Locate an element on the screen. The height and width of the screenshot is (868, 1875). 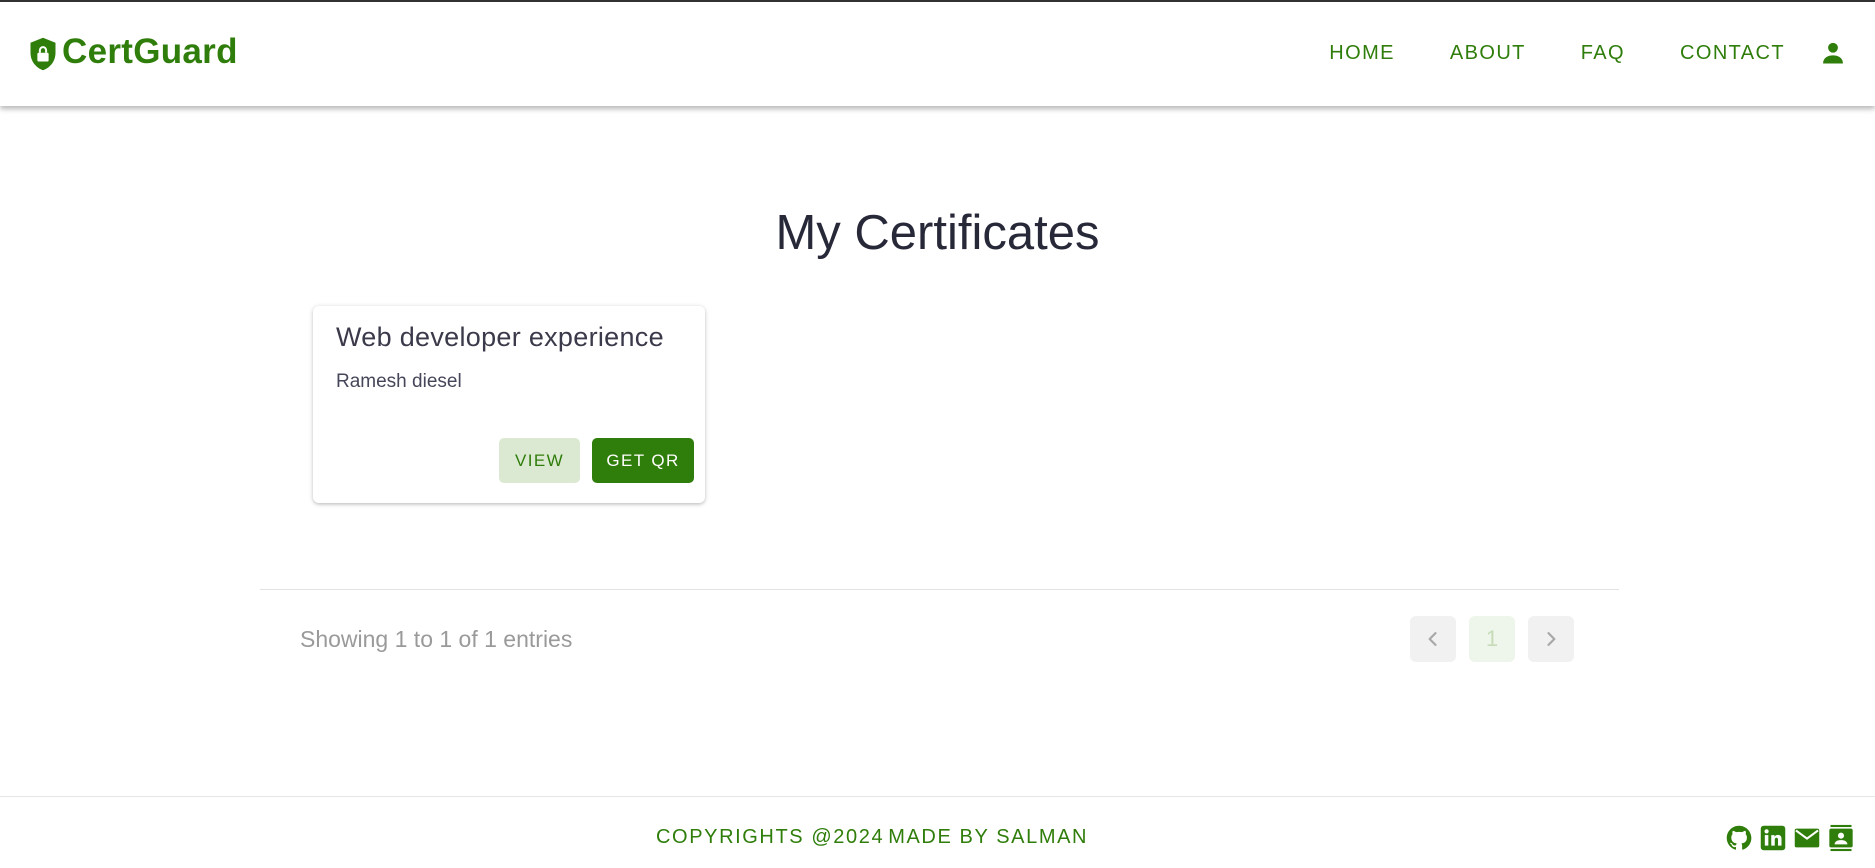
github-link is located at coordinates (1739, 838).